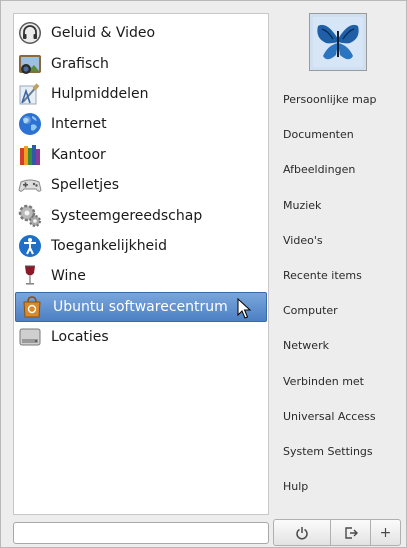 The image size is (407, 548). Describe the element at coordinates (338, 486) in the screenshot. I see `place-hulp: Hulp` at that location.